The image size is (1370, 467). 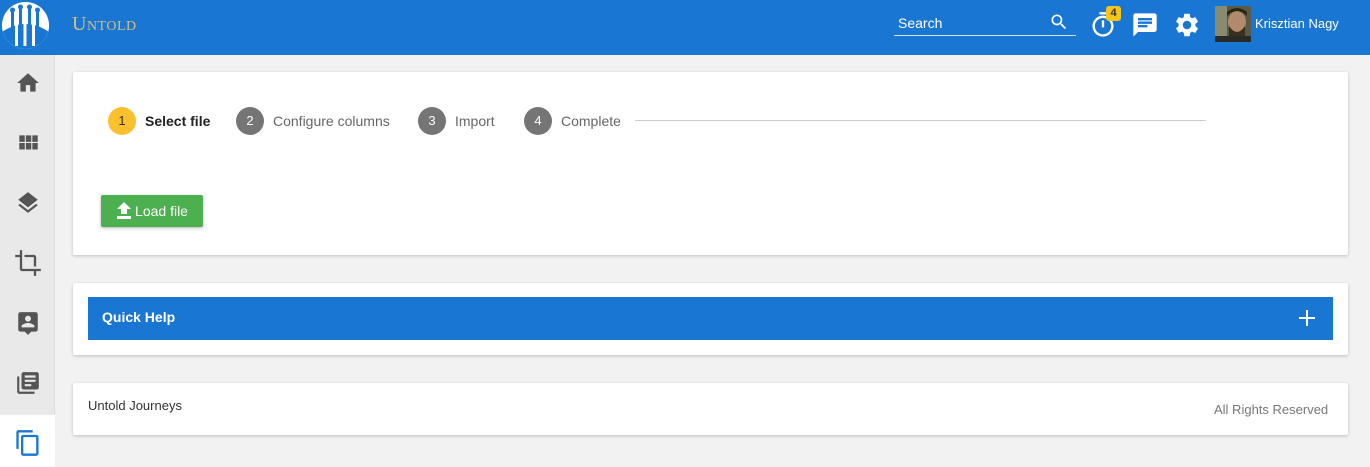 I want to click on sidebar-item-copy, so click(x=27, y=441).